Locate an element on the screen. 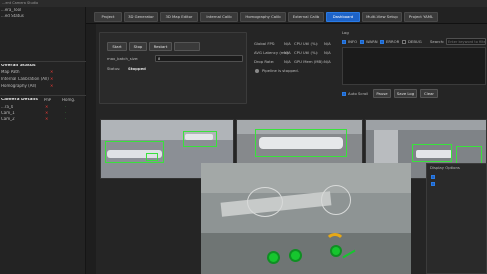 The width and height of the screenshot is (487, 274). tab-multi-view-setup: Multi-View Setup is located at coordinates (382, 17).